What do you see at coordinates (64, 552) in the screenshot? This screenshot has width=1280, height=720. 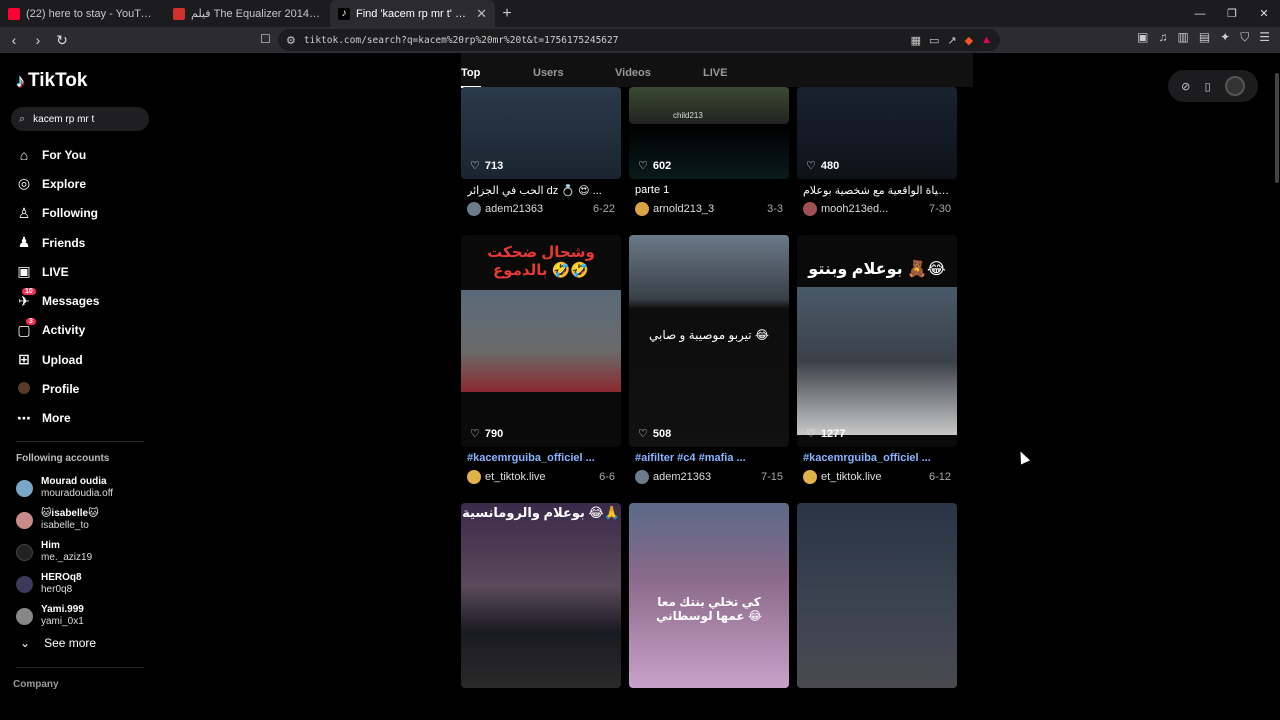 I see `following-account: Him me._aziz19` at bounding box center [64, 552].